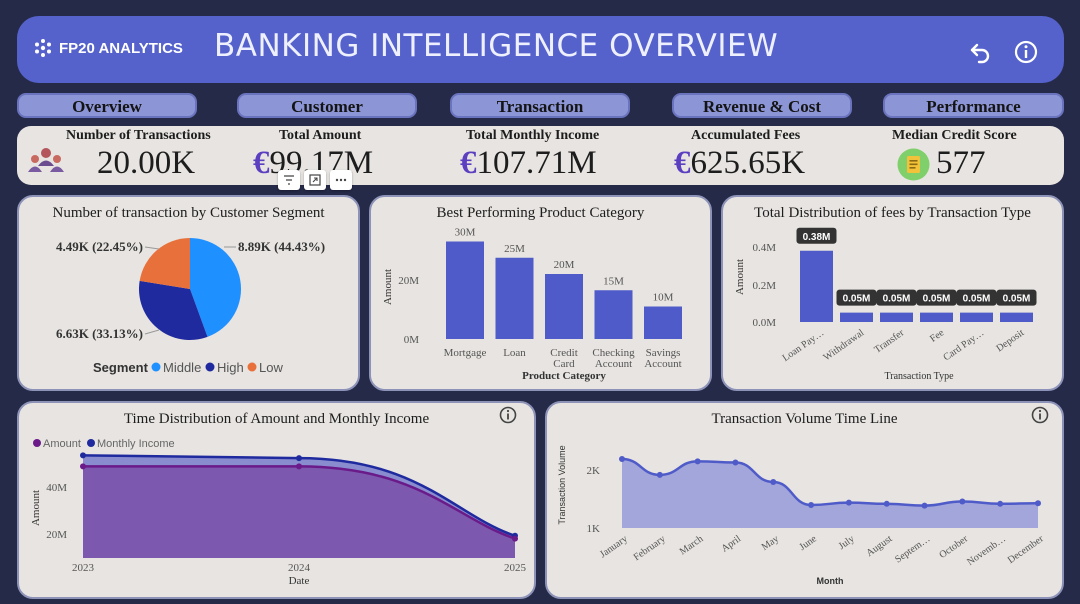 This screenshot has width=1080, height=604. I want to click on bar-data-label: 0.38M, so click(817, 237).